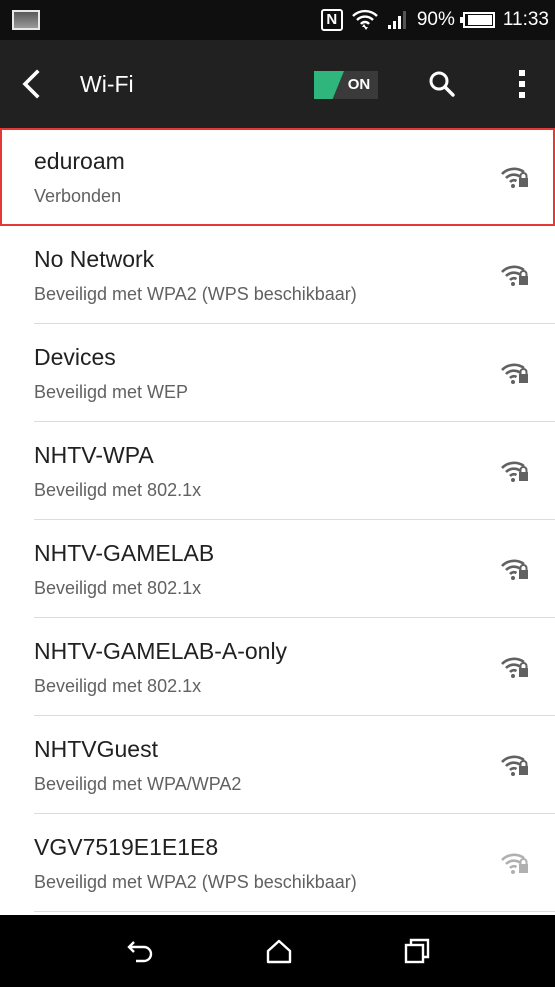  I want to click on network-name: No Network, so click(94, 259).